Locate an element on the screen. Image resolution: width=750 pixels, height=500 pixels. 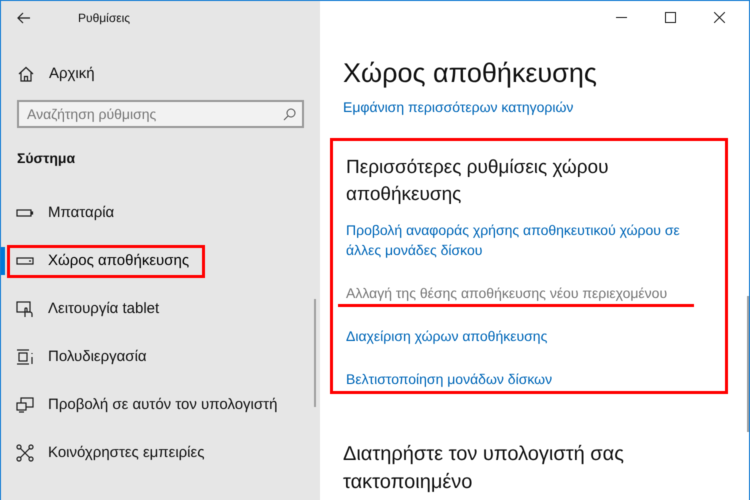
search-icon is located at coordinates (289, 114).